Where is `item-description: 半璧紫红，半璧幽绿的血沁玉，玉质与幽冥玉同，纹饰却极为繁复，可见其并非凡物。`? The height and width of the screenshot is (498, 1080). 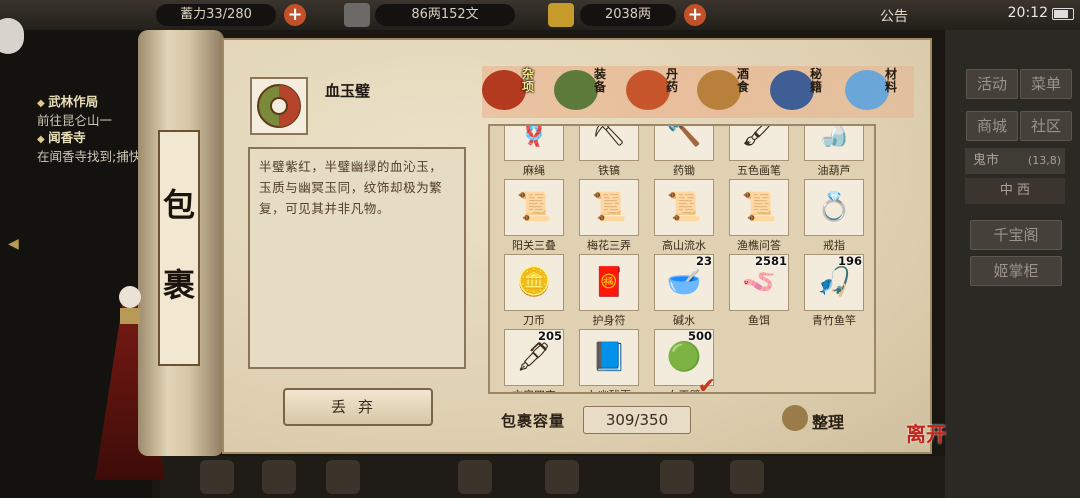 item-description: 半璧紫红，半璧幽绿的血沁玉，玉质与幽冥玉同，纹饰却极为繁复，可见其并非凡物。 is located at coordinates (357, 258).